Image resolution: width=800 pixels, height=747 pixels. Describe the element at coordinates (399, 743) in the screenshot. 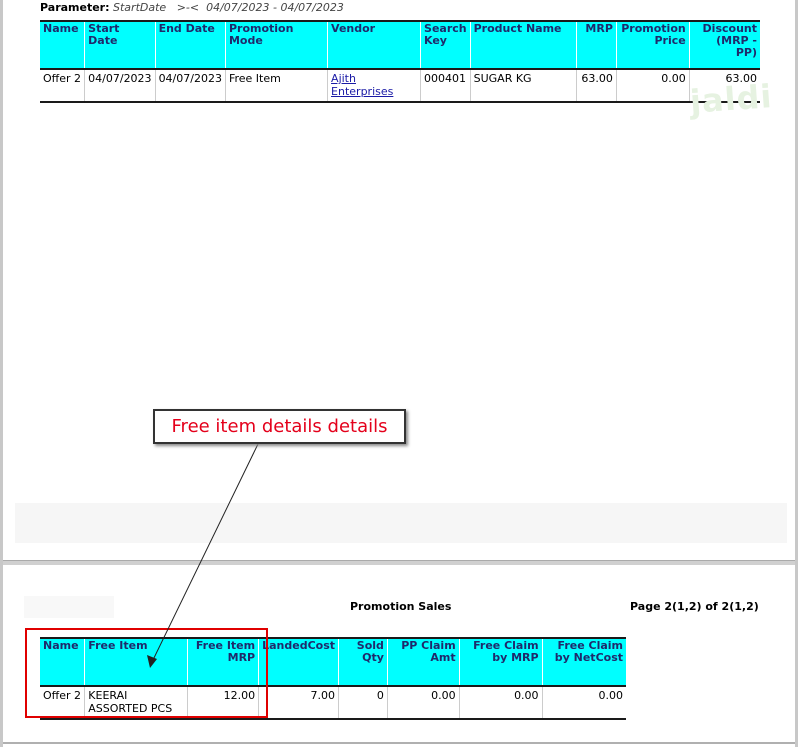

I see `bottom-border` at that location.